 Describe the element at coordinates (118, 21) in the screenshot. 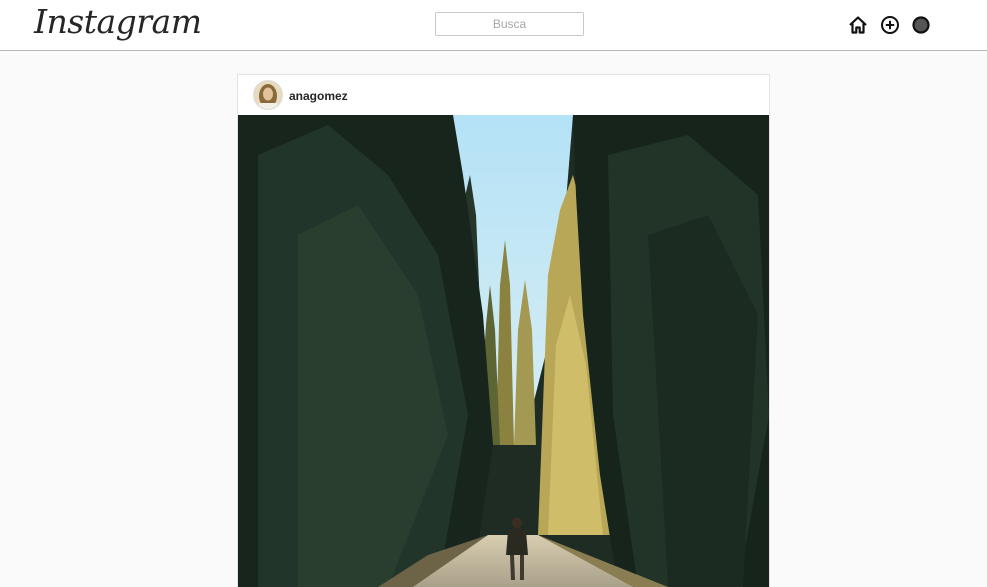

I see `instagram-logo: Instagram` at that location.